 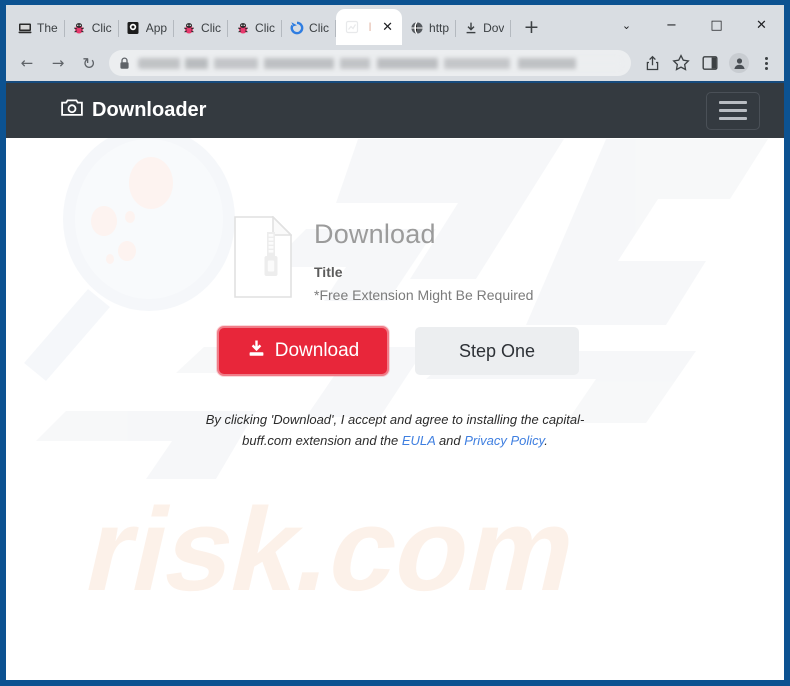 I want to click on browser-tab-5: Clic, so click(x=255, y=28).